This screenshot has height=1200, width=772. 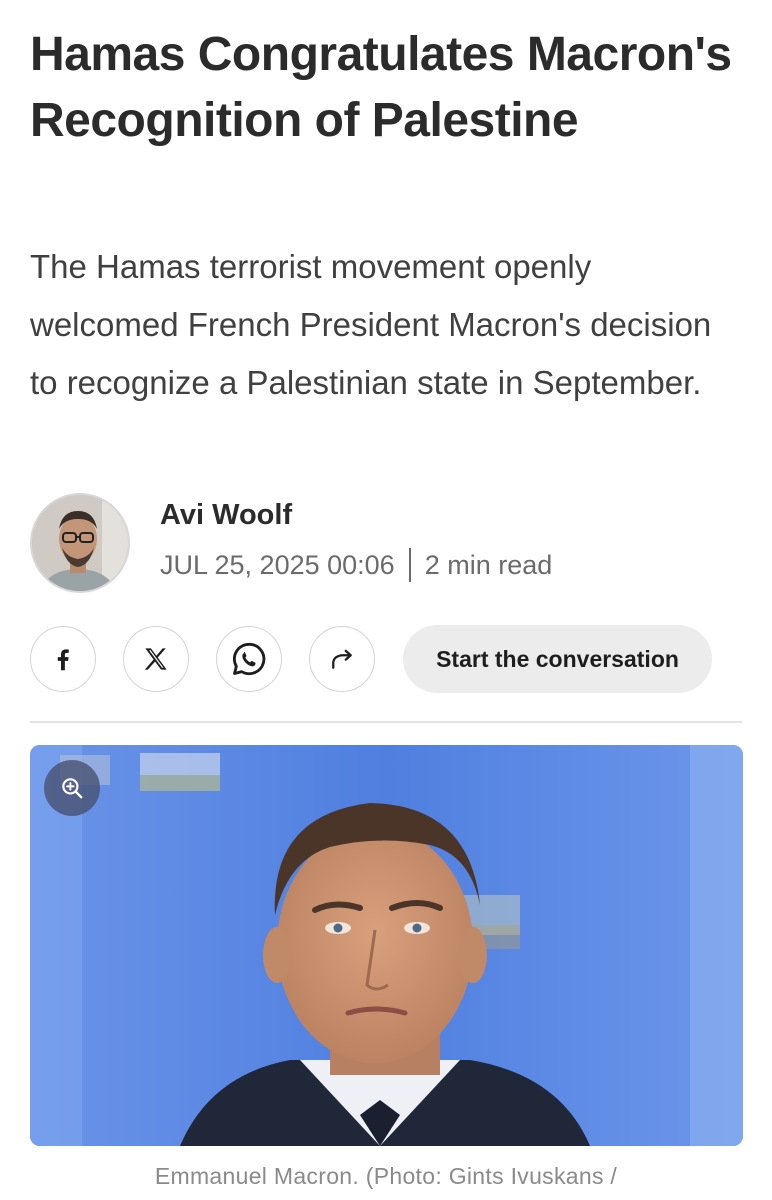 I want to click on publish-date: JUL 25, 2025 00:06, so click(x=277, y=564).